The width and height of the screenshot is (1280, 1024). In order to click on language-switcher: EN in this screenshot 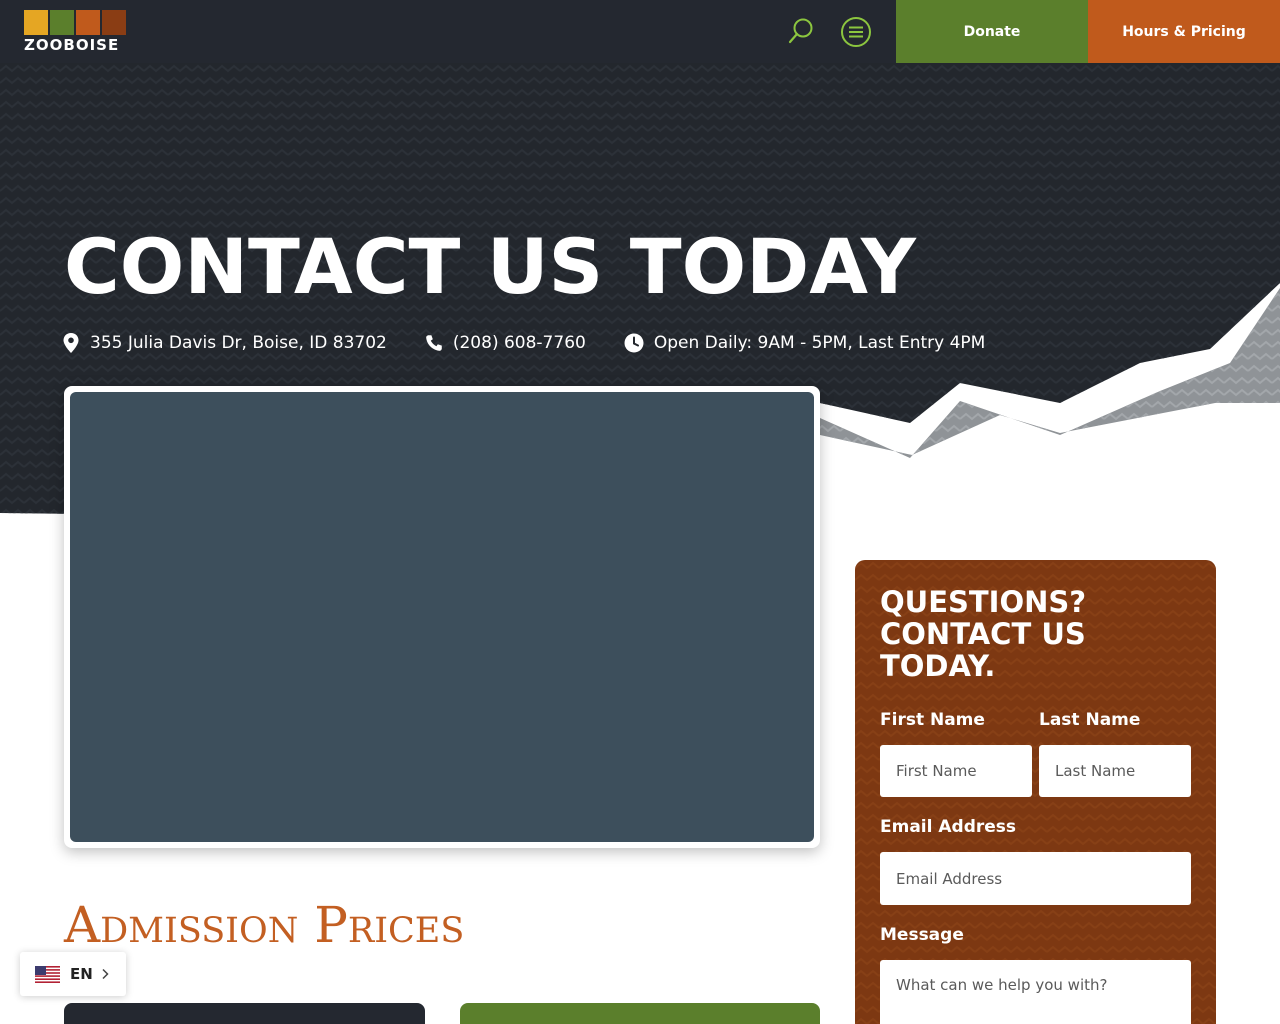, I will do `click(73, 974)`.